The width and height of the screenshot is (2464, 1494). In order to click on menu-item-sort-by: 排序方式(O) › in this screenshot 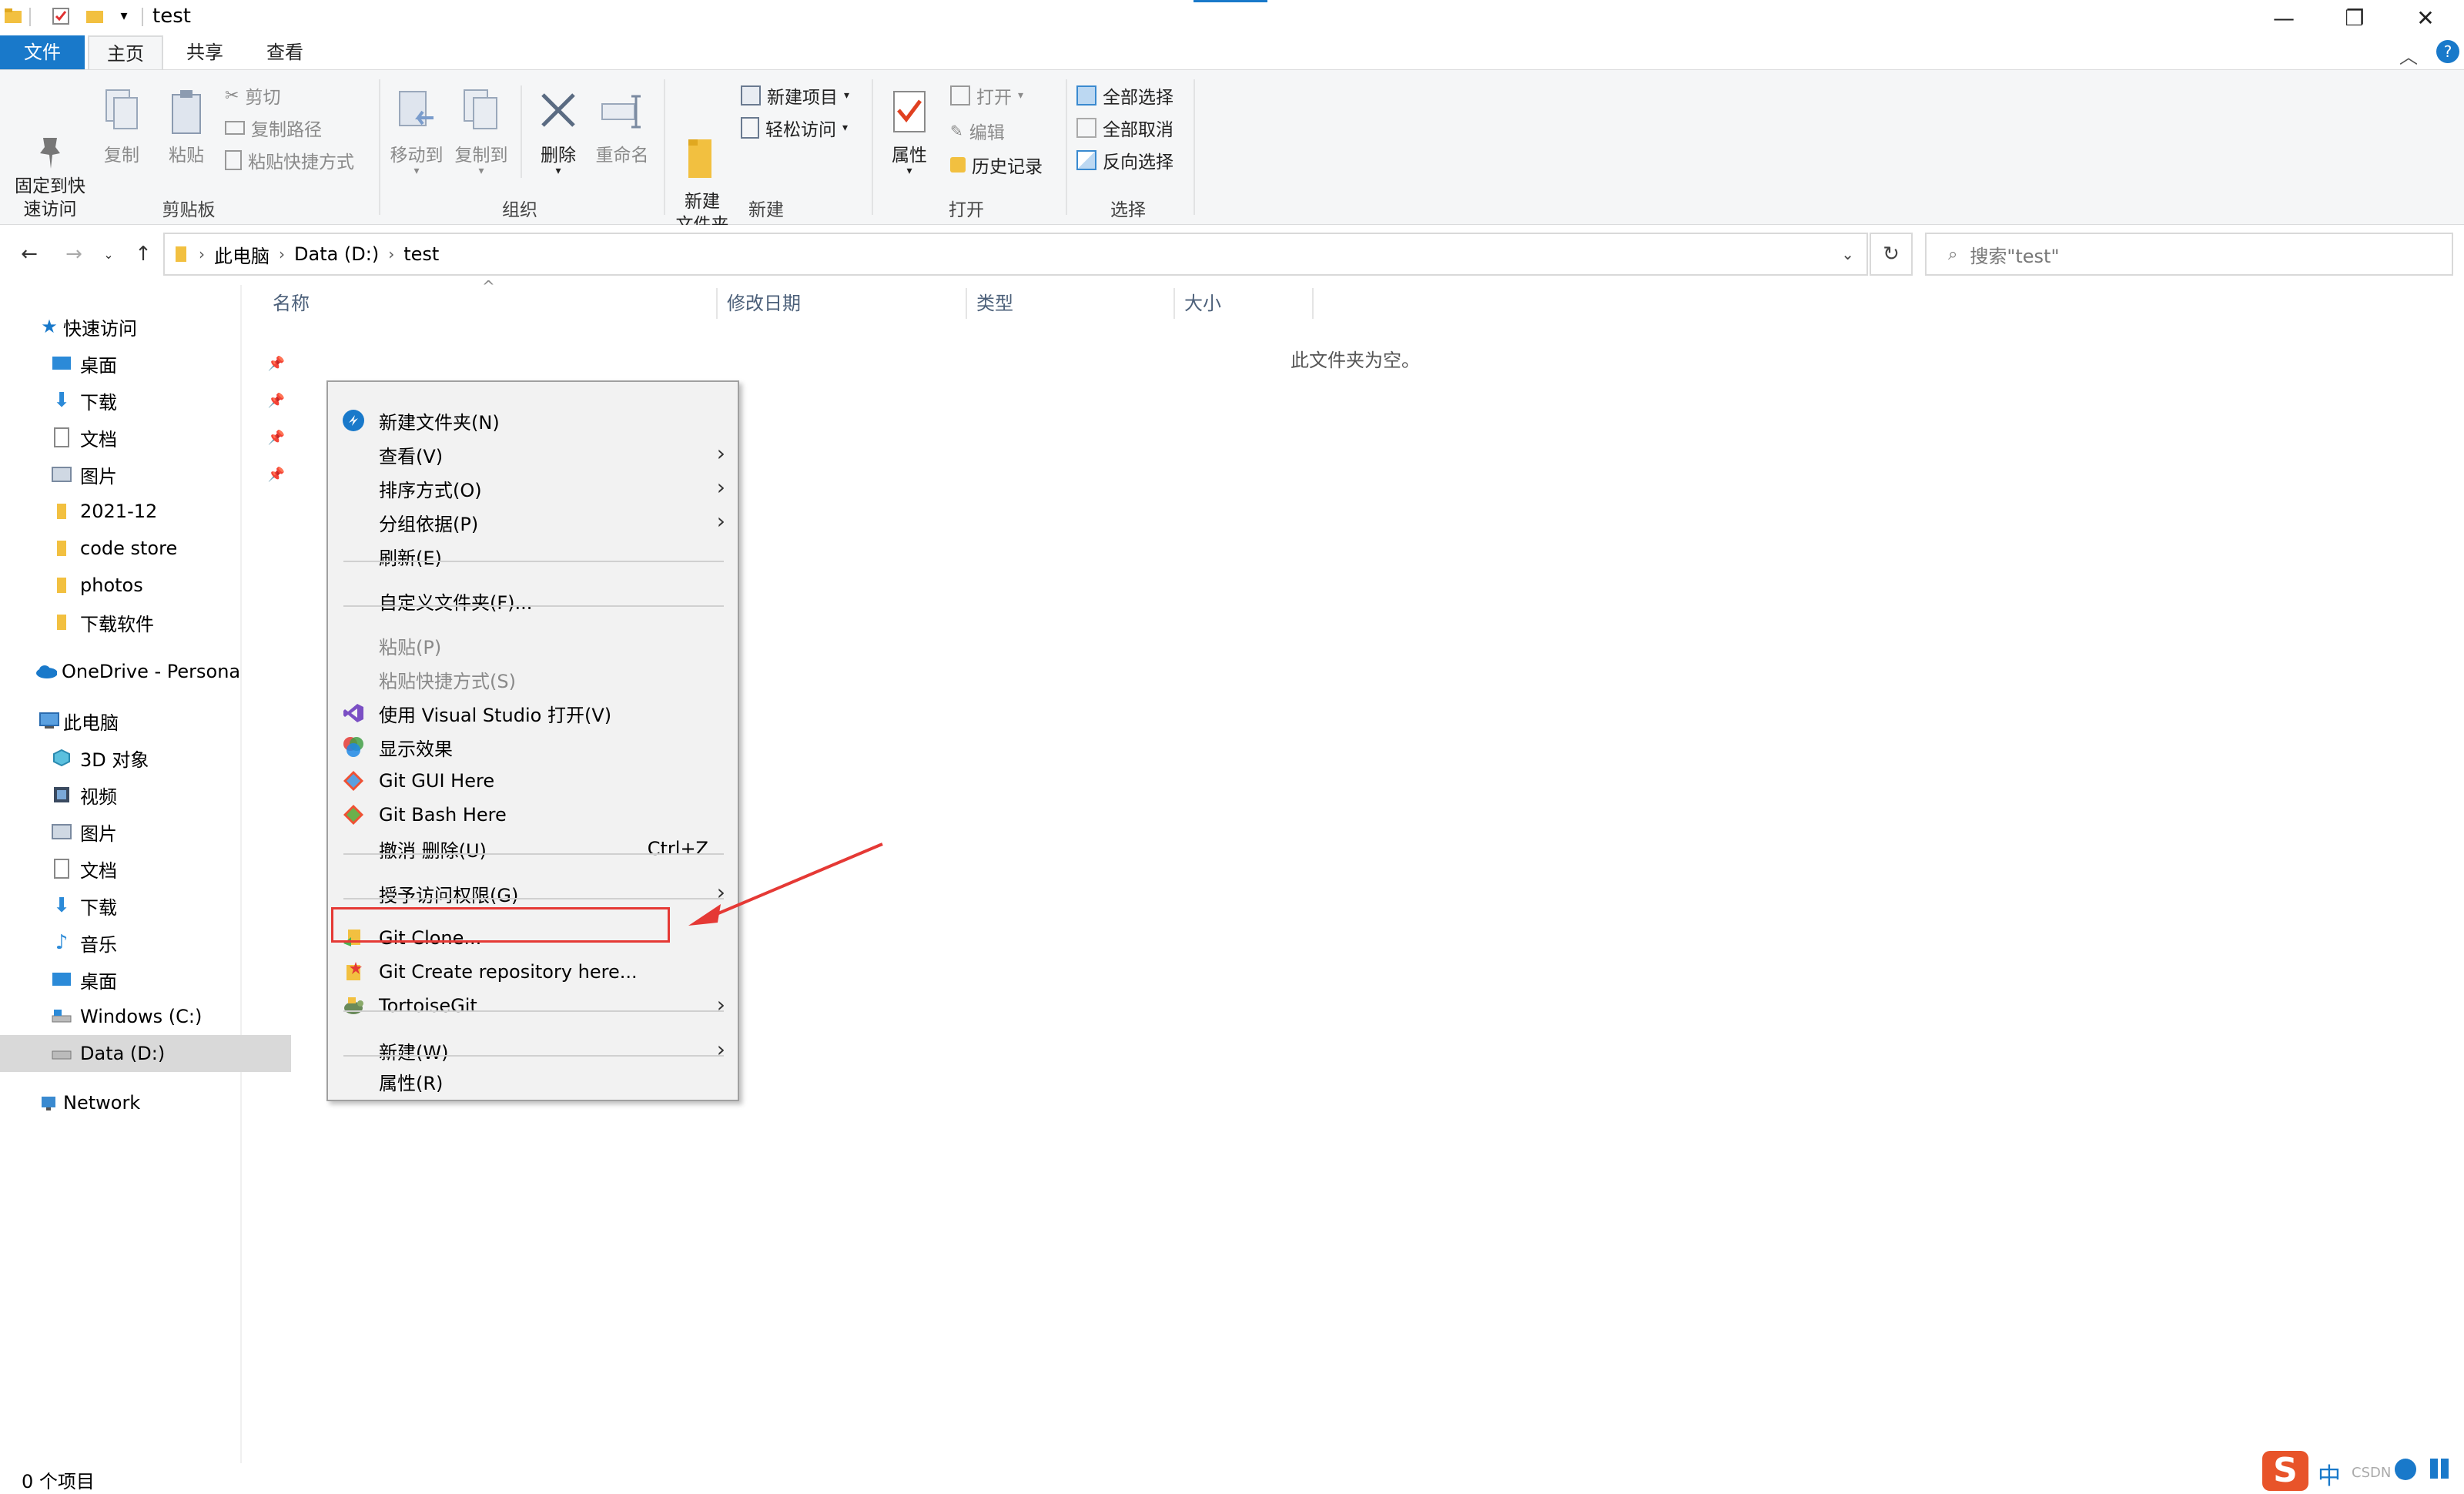, I will do `click(533, 488)`.